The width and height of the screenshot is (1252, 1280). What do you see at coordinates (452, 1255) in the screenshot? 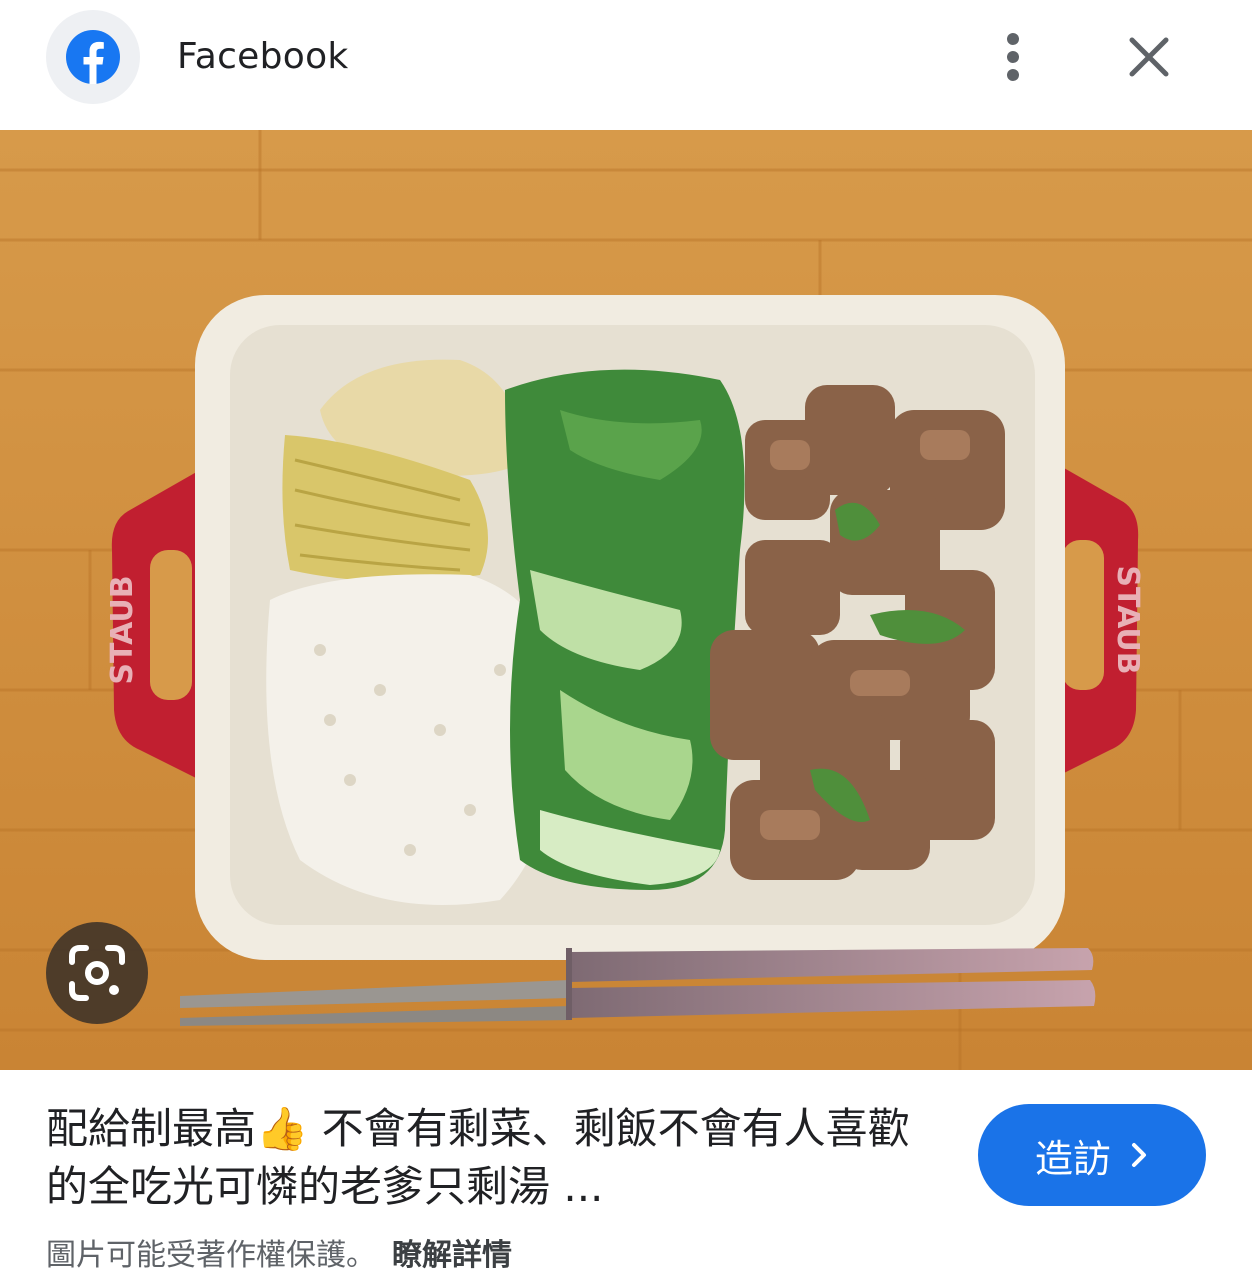
I see `learn-more-link: 瞭解詳情` at bounding box center [452, 1255].